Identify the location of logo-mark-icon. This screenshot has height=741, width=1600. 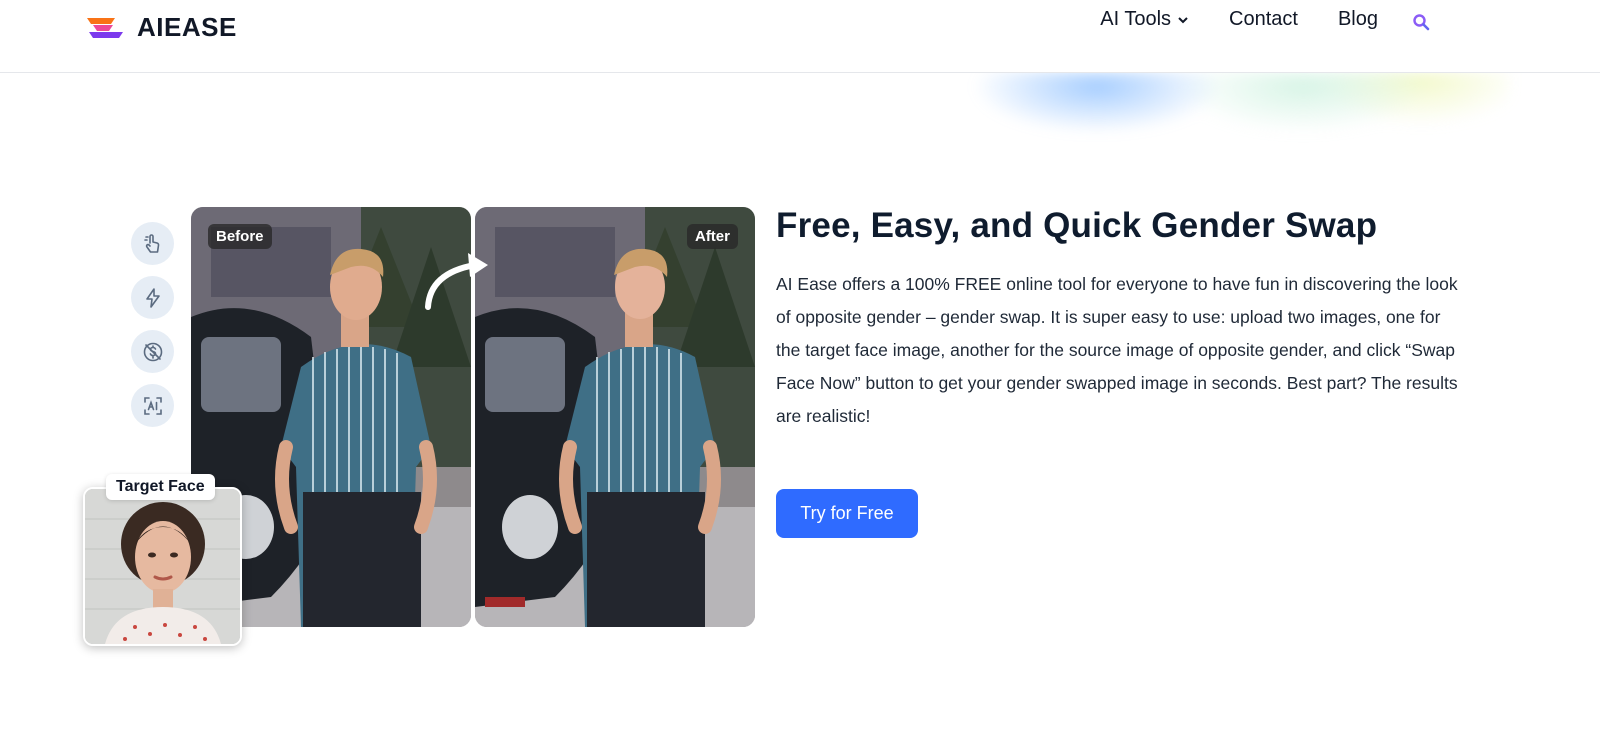
(105, 27).